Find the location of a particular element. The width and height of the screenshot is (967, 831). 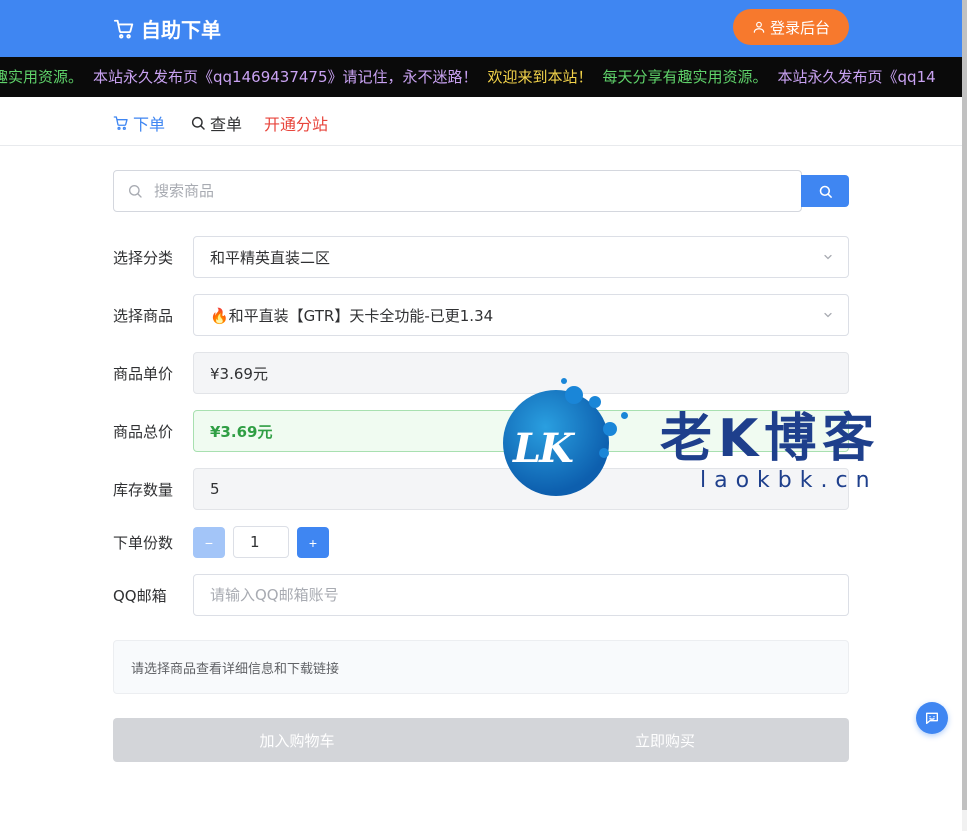

login-admin-button: 登录后台 is located at coordinates (791, 27).